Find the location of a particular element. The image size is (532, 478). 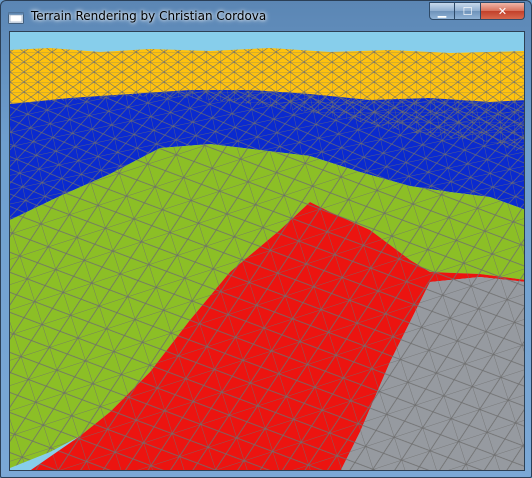

minimize-icon: ▁ is located at coordinates (442, 11).